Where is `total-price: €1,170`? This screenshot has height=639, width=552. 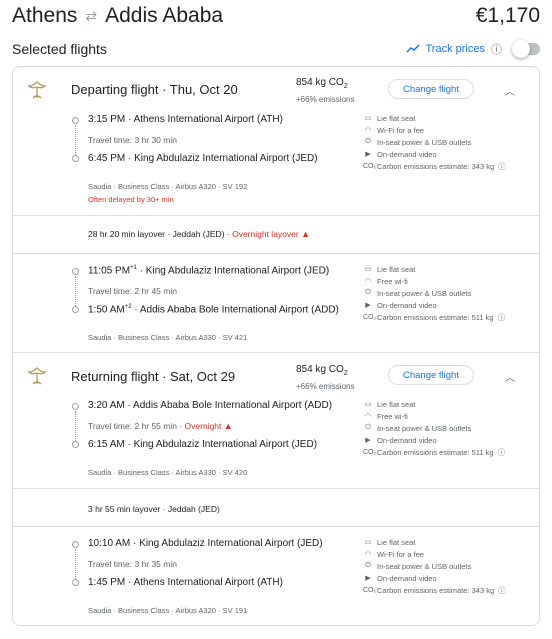
total-price: €1,170 is located at coordinates (507, 15).